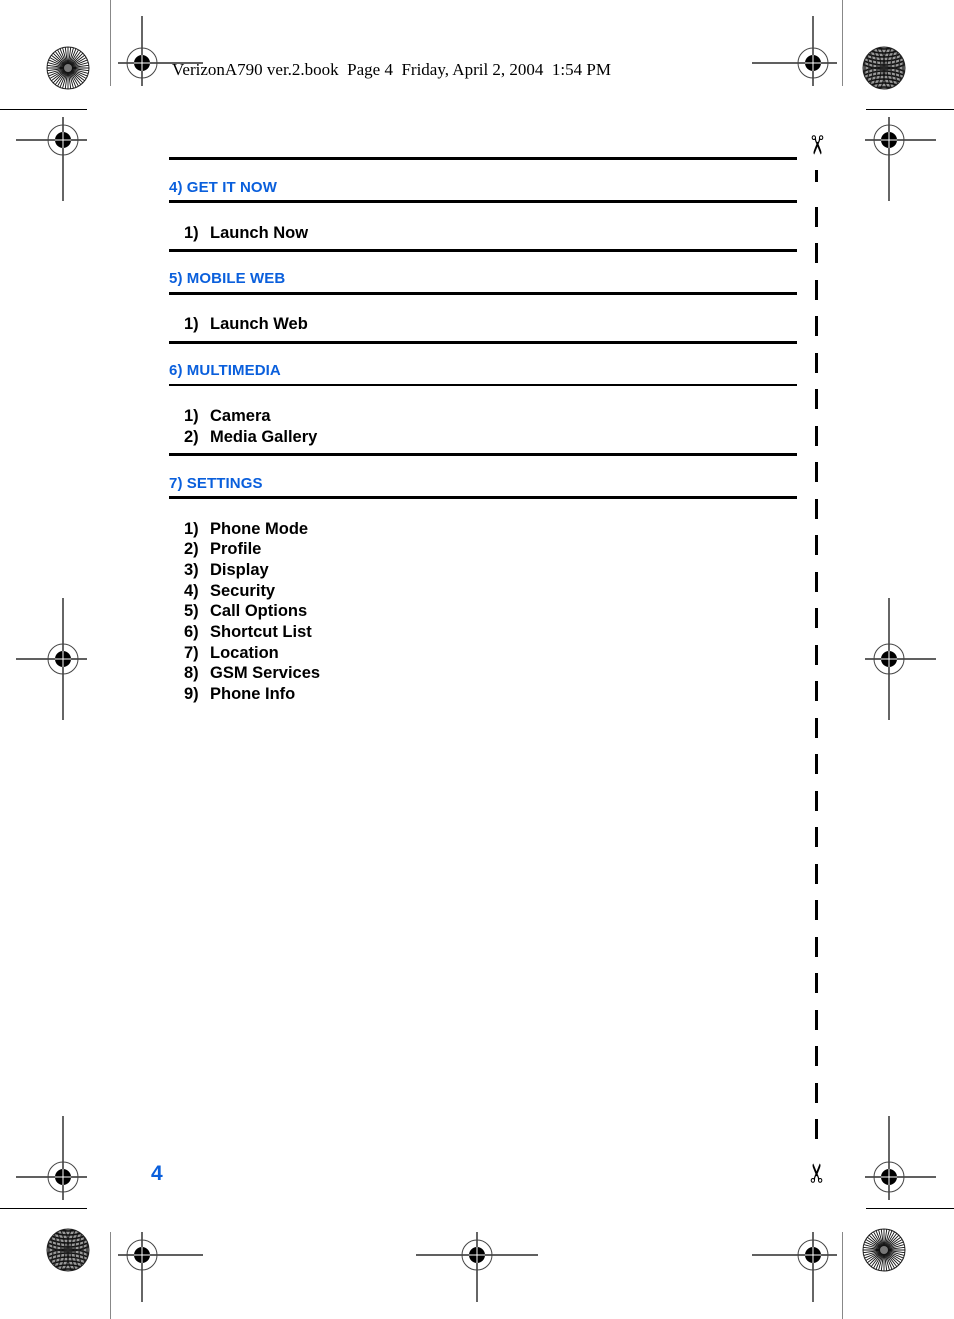 Image resolution: width=954 pixels, height=1319 pixels. I want to click on menu-item: 1) Launch Web, so click(246, 324).